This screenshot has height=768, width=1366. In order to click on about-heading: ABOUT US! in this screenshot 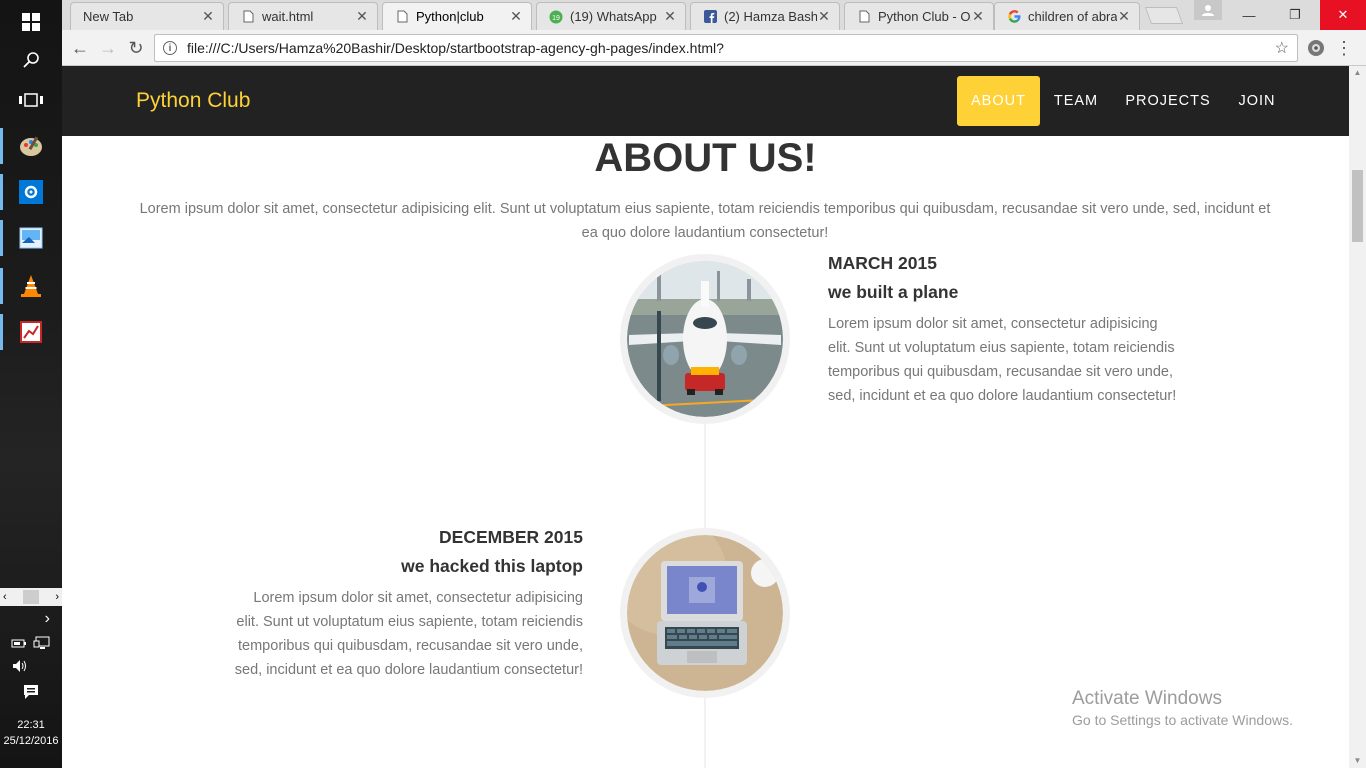, I will do `click(705, 158)`.